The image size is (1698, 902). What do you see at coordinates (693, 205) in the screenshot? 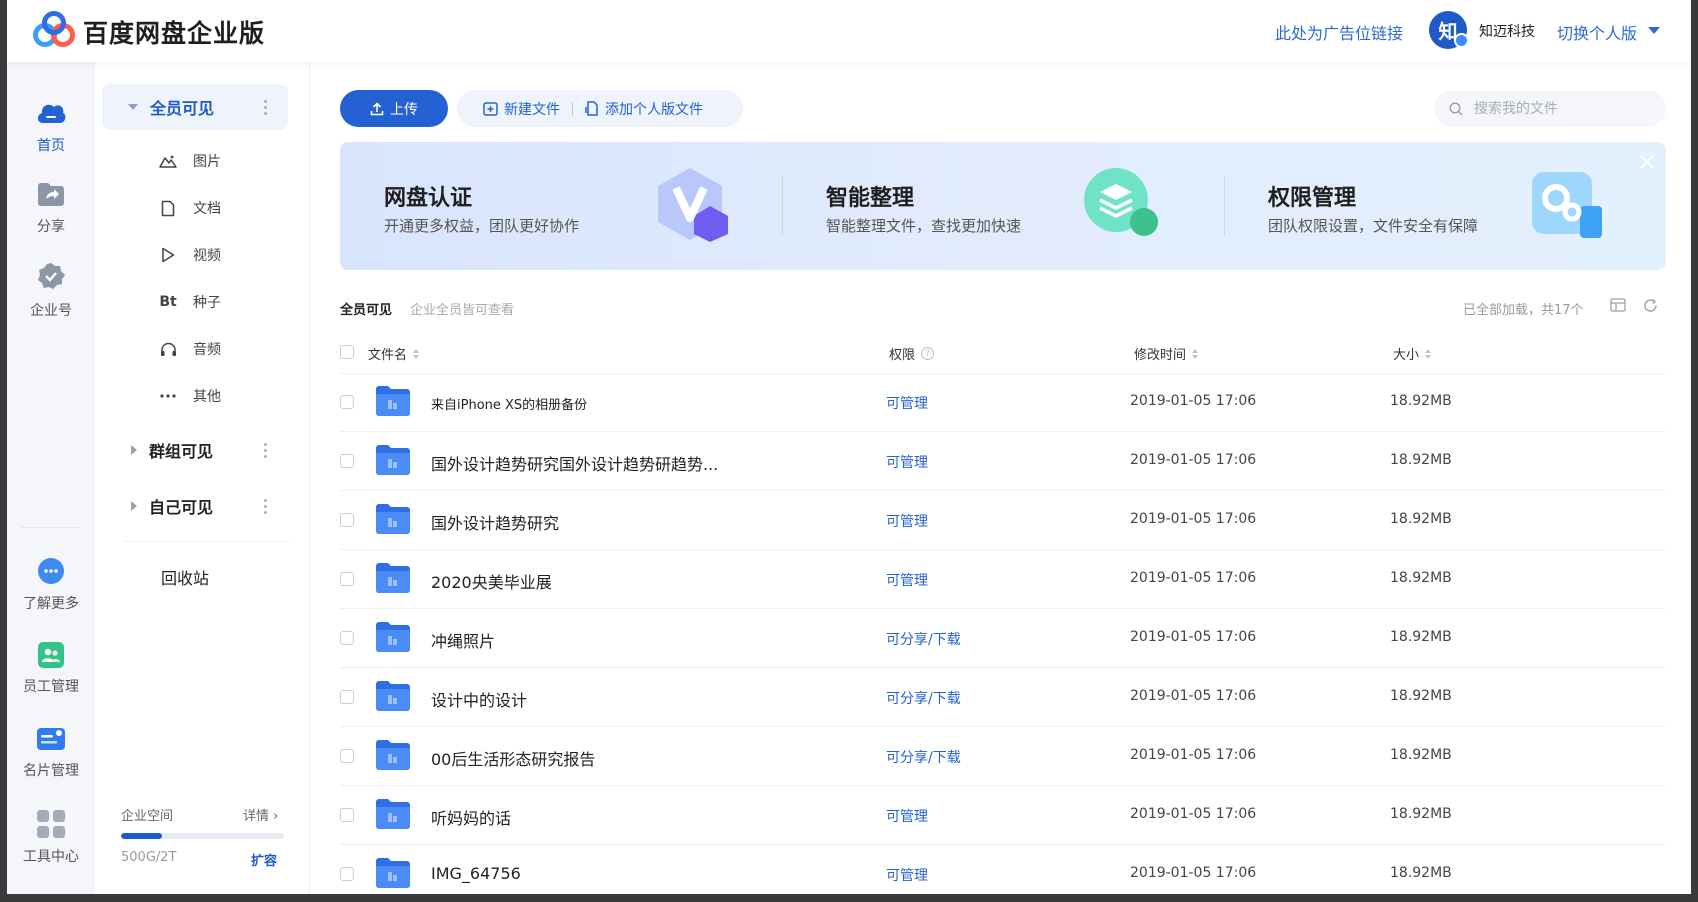
I see `verify-v-icon` at bounding box center [693, 205].